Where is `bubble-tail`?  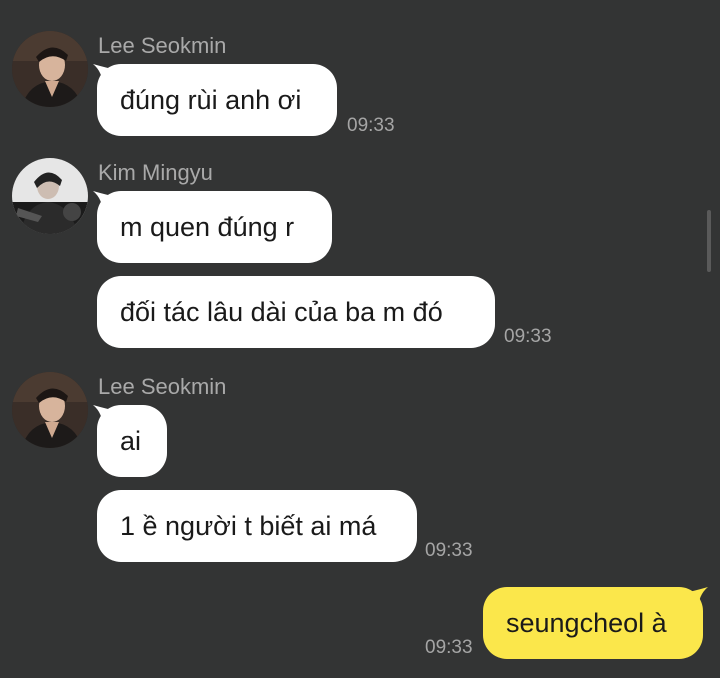
bubble-tail is located at coordinates (696, 599).